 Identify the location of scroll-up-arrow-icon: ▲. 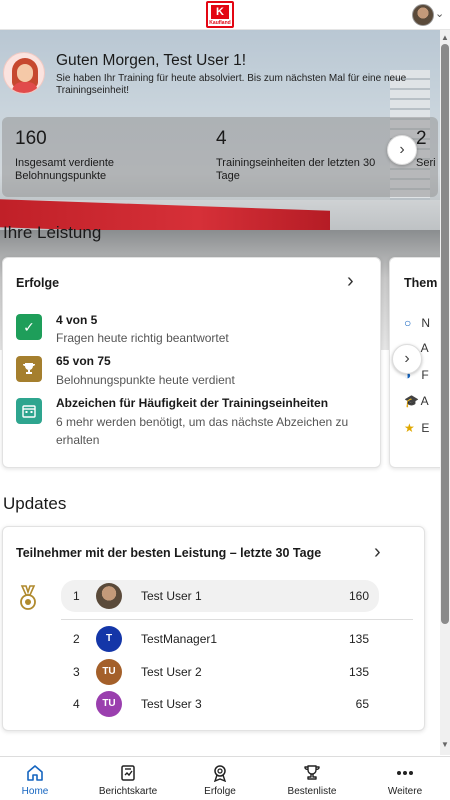
(445, 37).